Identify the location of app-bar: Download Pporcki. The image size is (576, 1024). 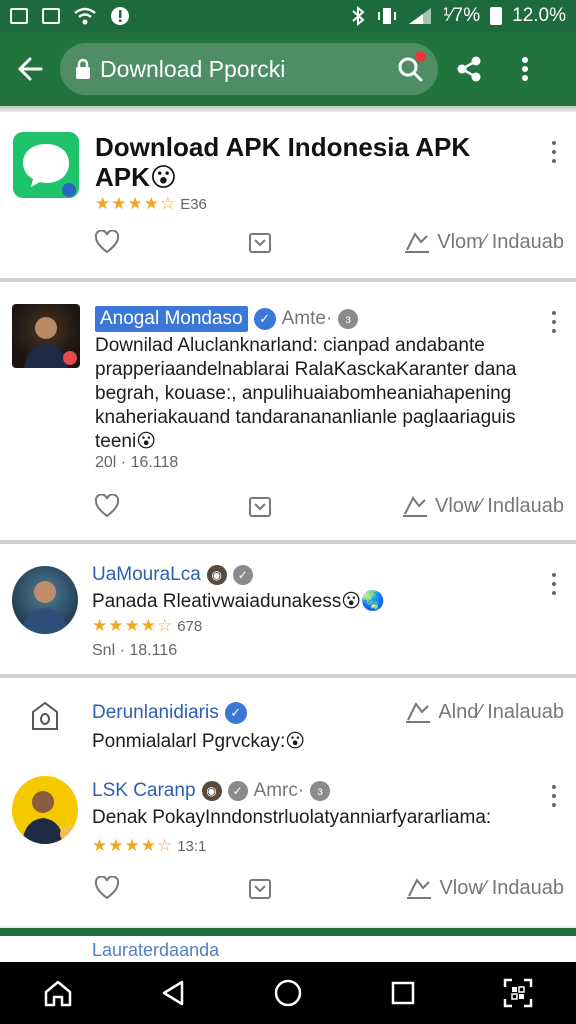
(288, 69).